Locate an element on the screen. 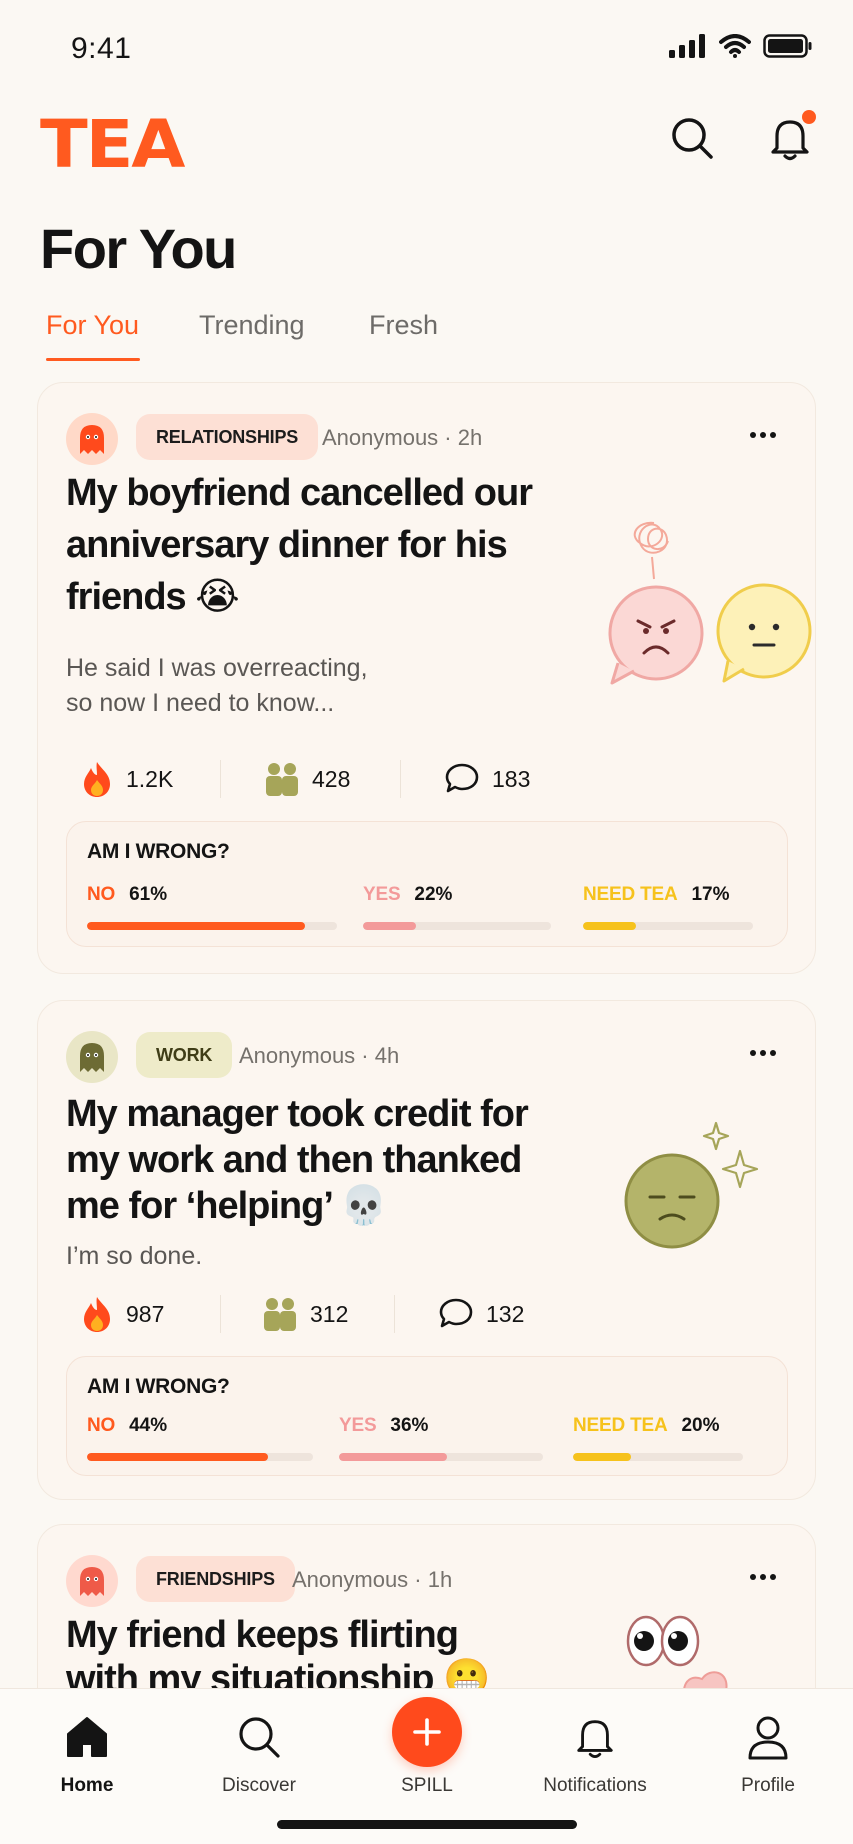 The height and width of the screenshot is (1844, 853). poll-option-yes: YES 36% is located at coordinates (441, 1438).